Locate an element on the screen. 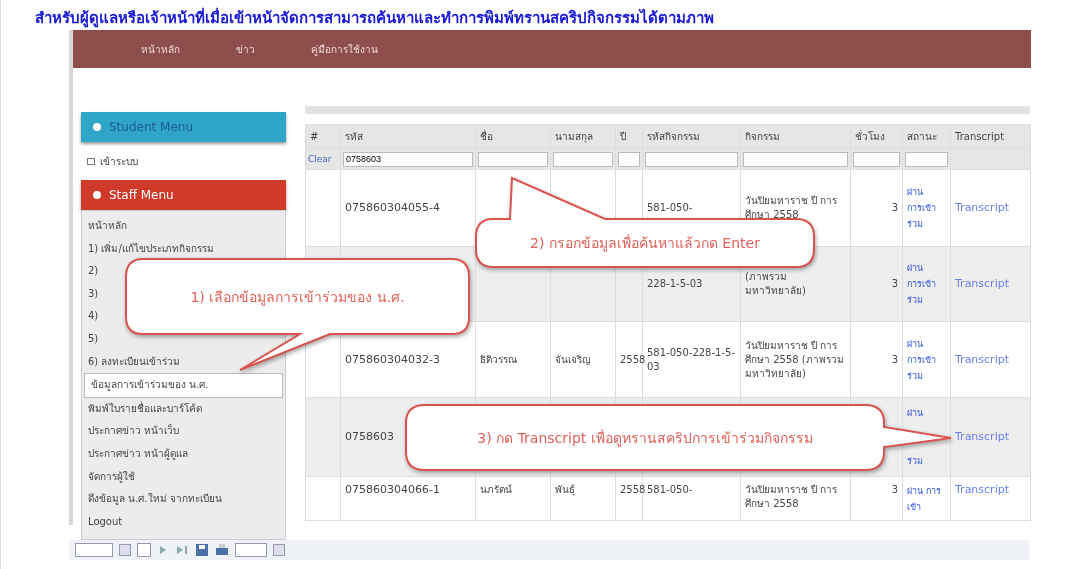 This screenshot has width=1092, height=569. table-cell: 228-1-5-03 is located at coordinates (675, 283).